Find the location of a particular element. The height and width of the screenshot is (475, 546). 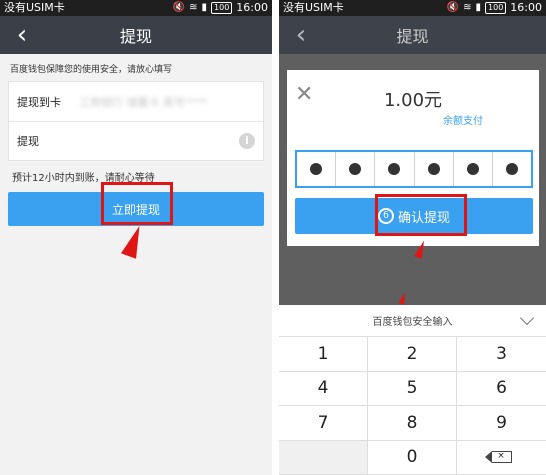

keypad-key-7: 7 is located at coordinates (323, 423).